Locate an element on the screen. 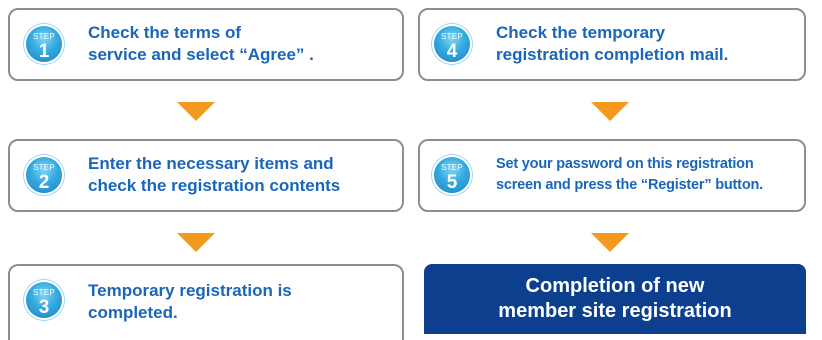  step-number: 2 is located at coordinates (44, 182).